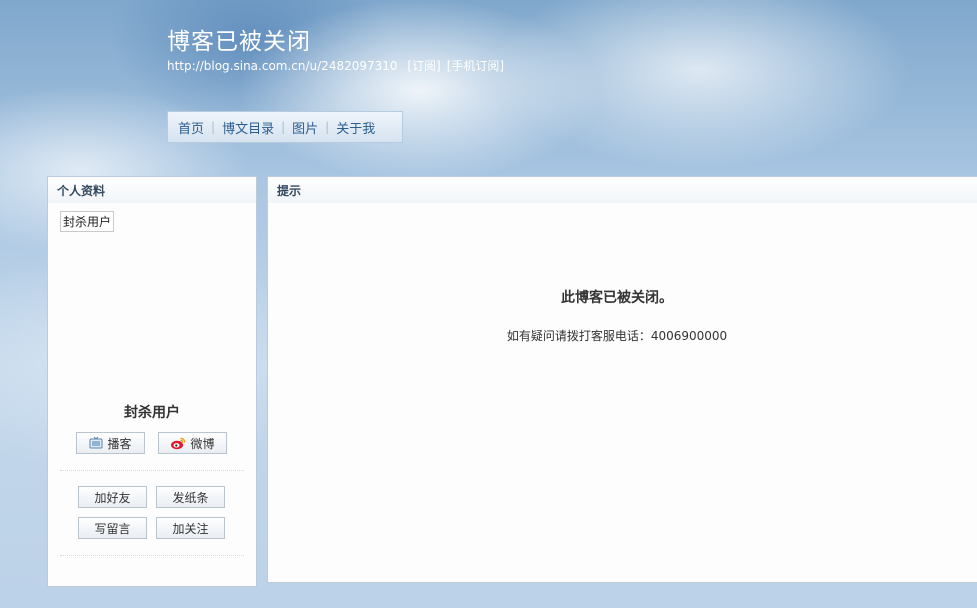 This screenshot has width=977, height=608. What do you see at coordinates (282, 66) in the screenshot?
I see `blog-url: http://blog.sina.com.cn/u/2482097310` at bounding box center [282, 66].